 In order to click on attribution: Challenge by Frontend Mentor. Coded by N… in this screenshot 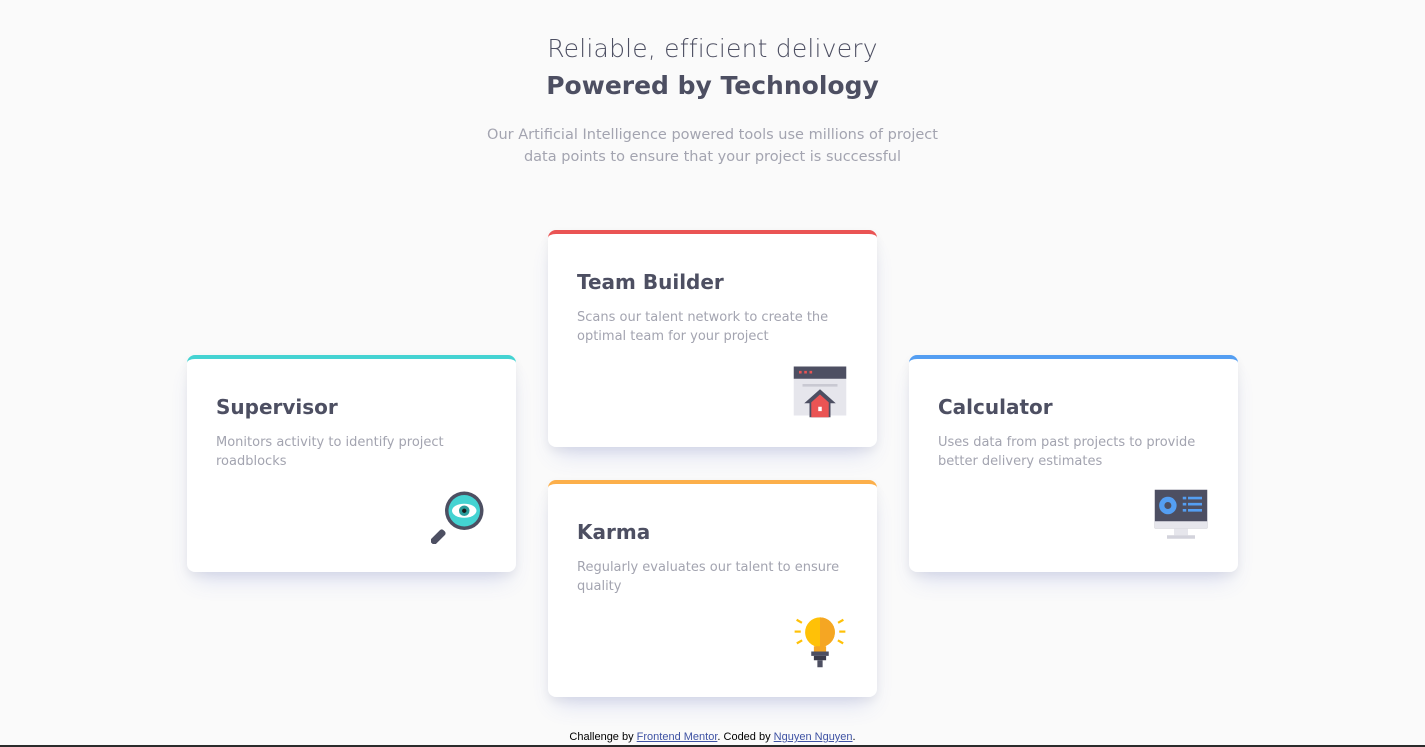, I will do `click(712, 737)`.